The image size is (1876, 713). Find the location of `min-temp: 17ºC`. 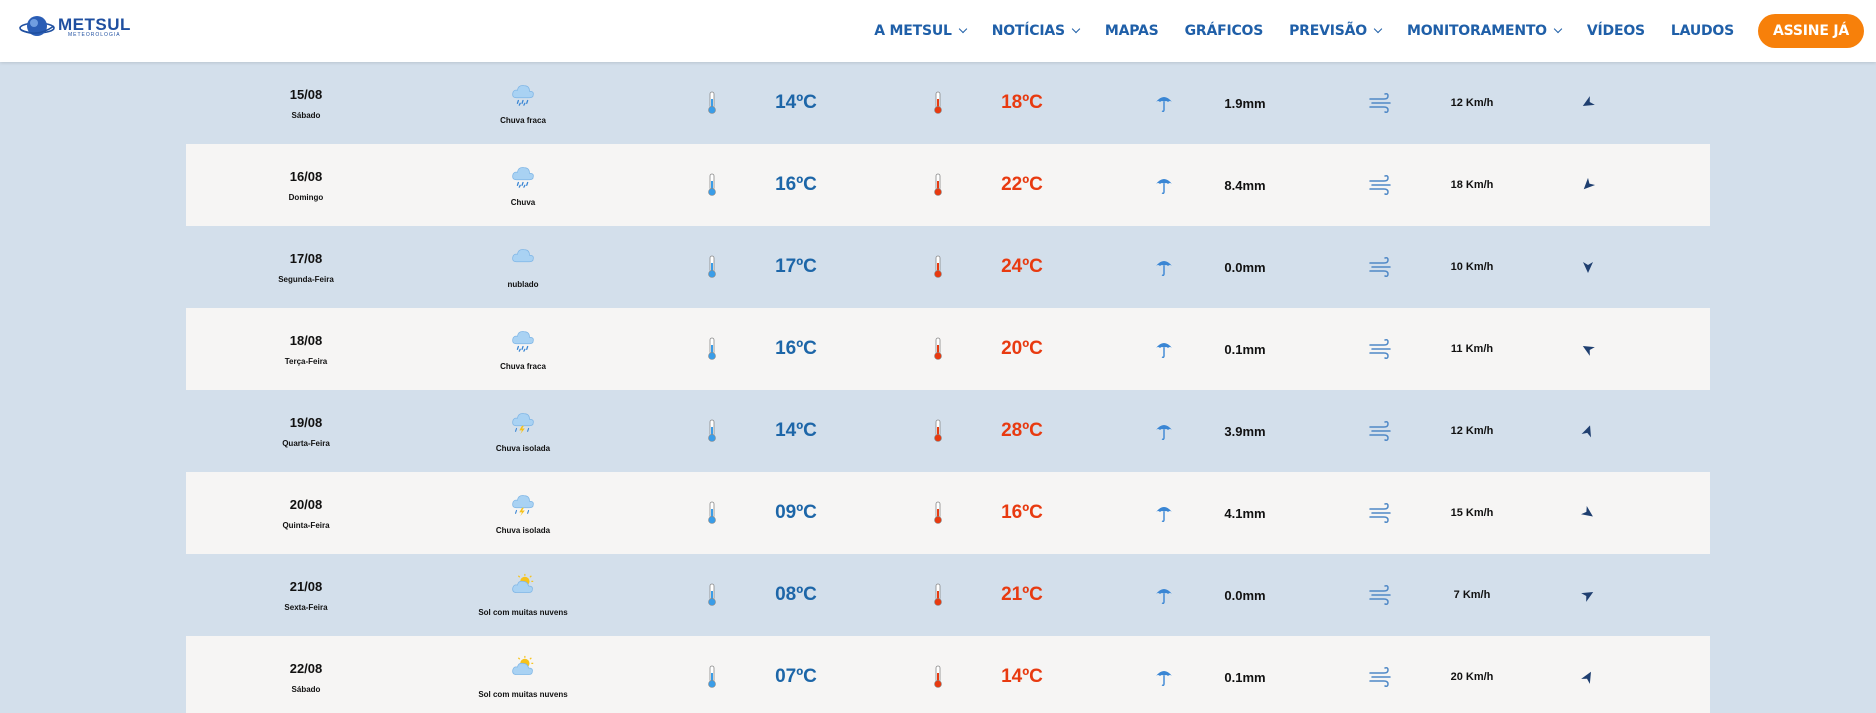

min-temp: 17ºC is located at coordinates (796, 266).